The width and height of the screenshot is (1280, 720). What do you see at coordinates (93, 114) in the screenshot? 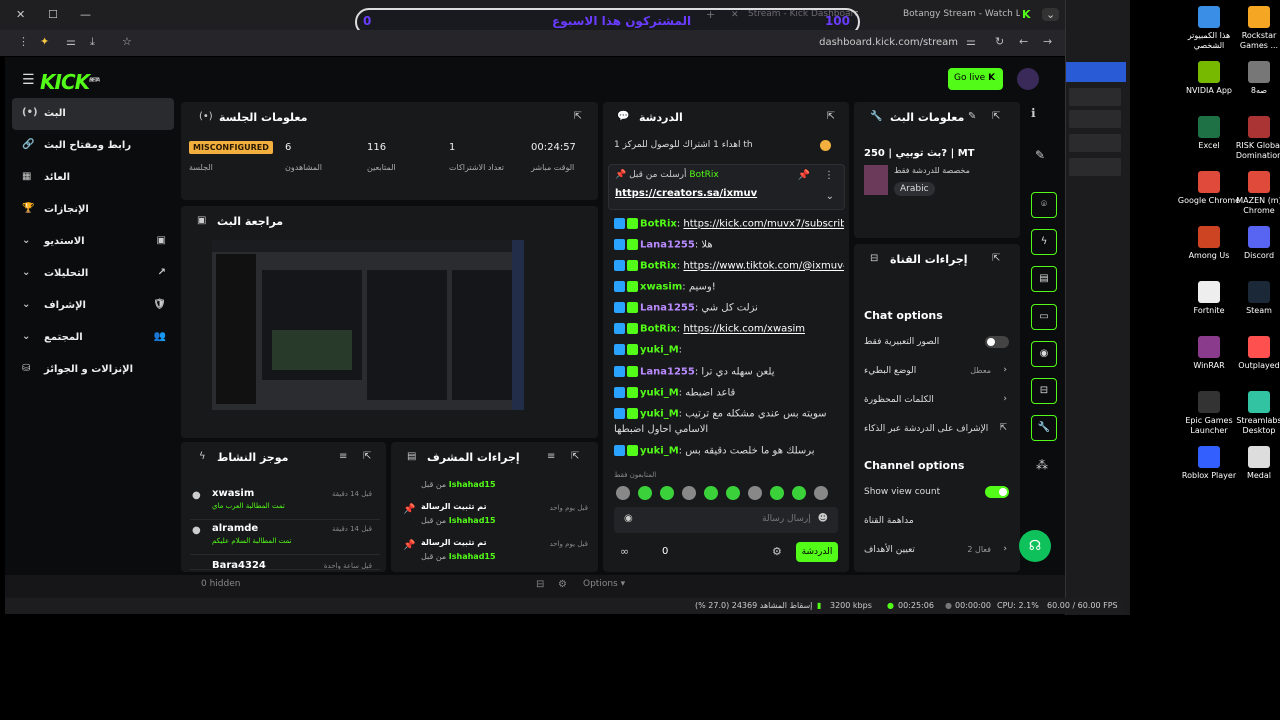
I see `nav-item-stream: (•) البث` at bounding box center [93, 114].